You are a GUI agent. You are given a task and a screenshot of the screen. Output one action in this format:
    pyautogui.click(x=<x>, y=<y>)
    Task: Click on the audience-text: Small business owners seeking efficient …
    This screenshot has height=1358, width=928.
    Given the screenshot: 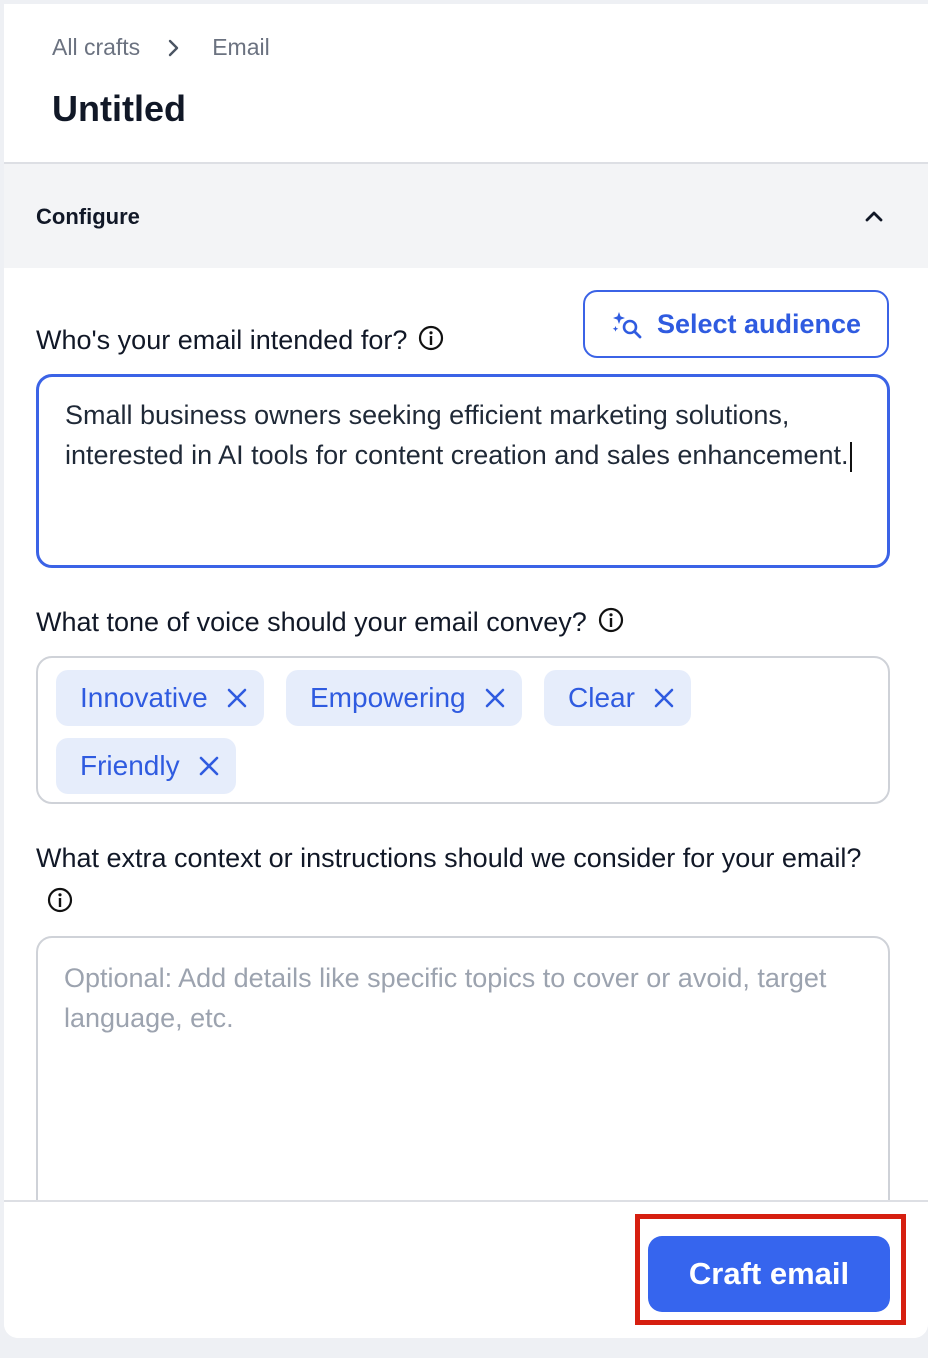 What is the action you would take?
    pyautogui.click(x=457, y=435)
    